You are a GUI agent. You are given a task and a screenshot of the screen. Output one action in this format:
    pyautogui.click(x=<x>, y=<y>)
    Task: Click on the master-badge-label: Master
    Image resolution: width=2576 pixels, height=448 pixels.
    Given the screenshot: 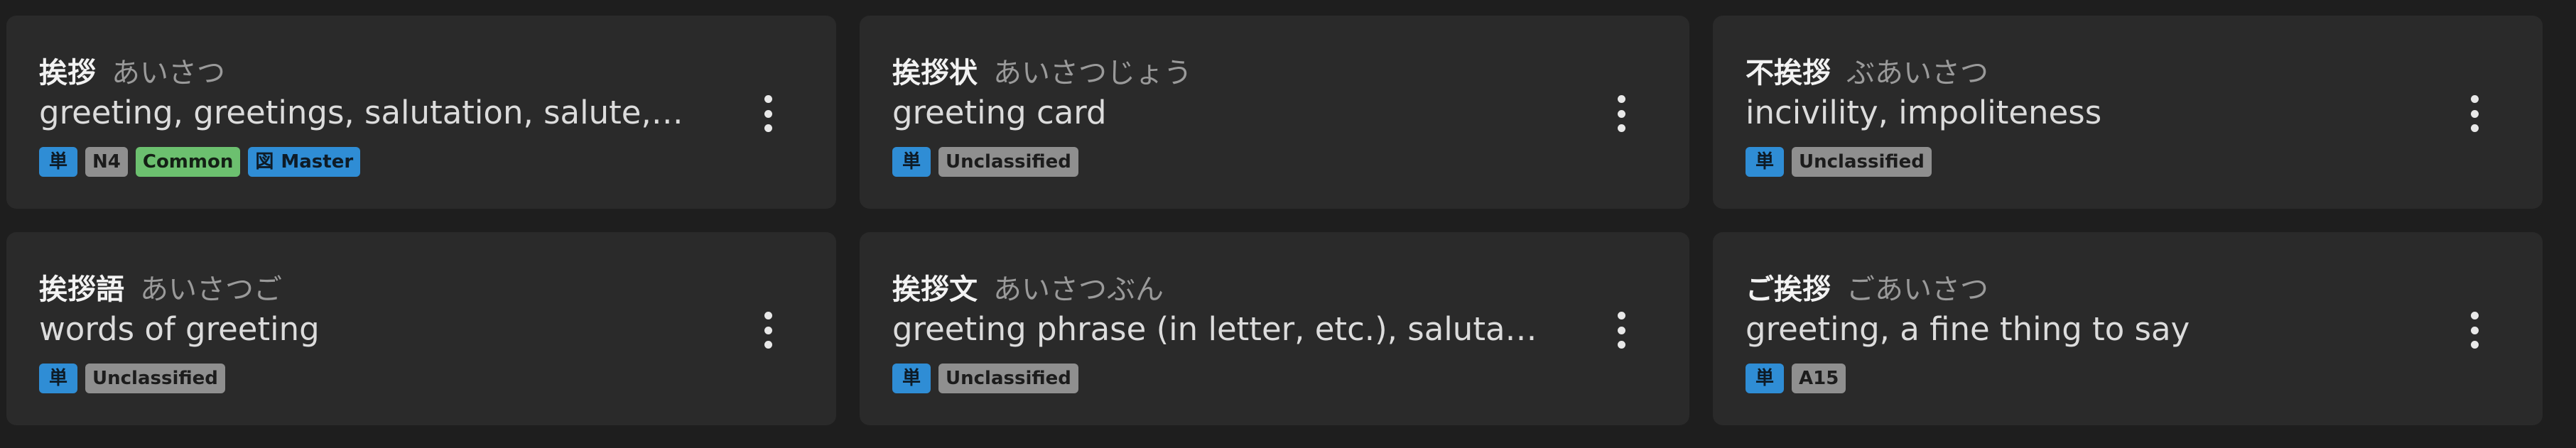 What is the action you would take?
    pyautogui.click(x=317, y=162)
    